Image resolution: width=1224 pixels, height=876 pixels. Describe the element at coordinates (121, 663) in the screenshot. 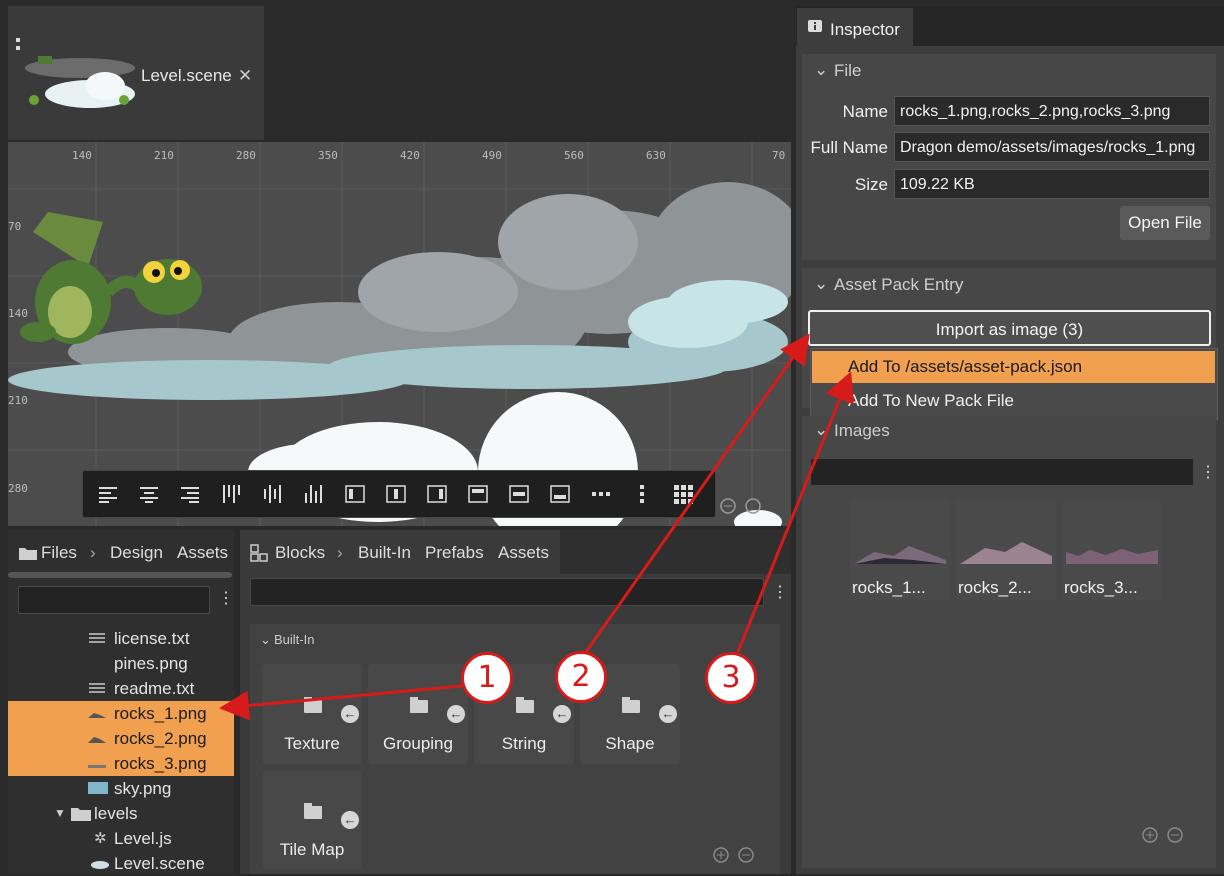

I see `file-row-pines: pines.png` at that location.